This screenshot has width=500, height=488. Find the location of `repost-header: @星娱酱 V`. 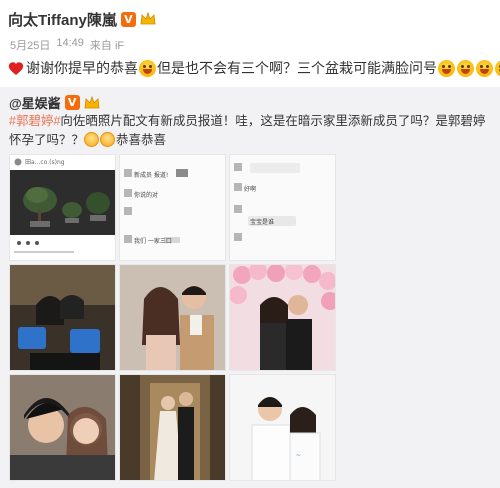

repost-header: @星娱酱 V is located at coordinates (54, 102).